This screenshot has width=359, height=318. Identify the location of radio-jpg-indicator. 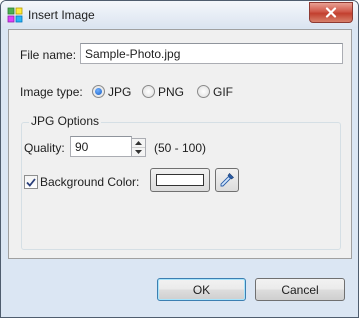
(98, 91).